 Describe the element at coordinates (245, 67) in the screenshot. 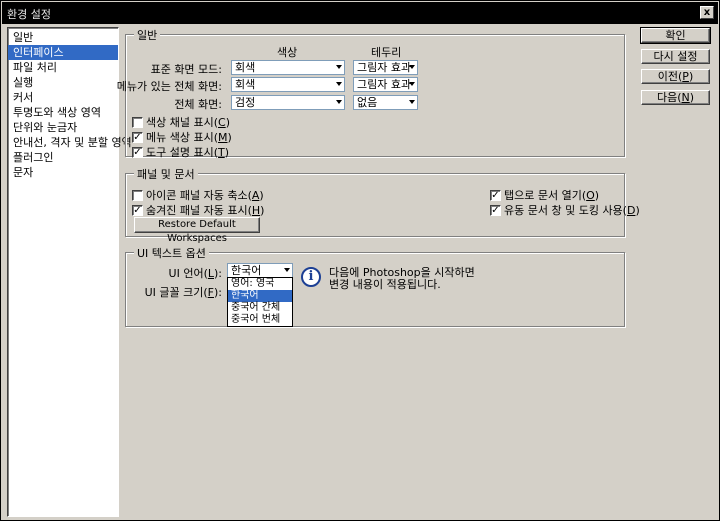

I see `standard-screen-color-value: 회색` at that location.